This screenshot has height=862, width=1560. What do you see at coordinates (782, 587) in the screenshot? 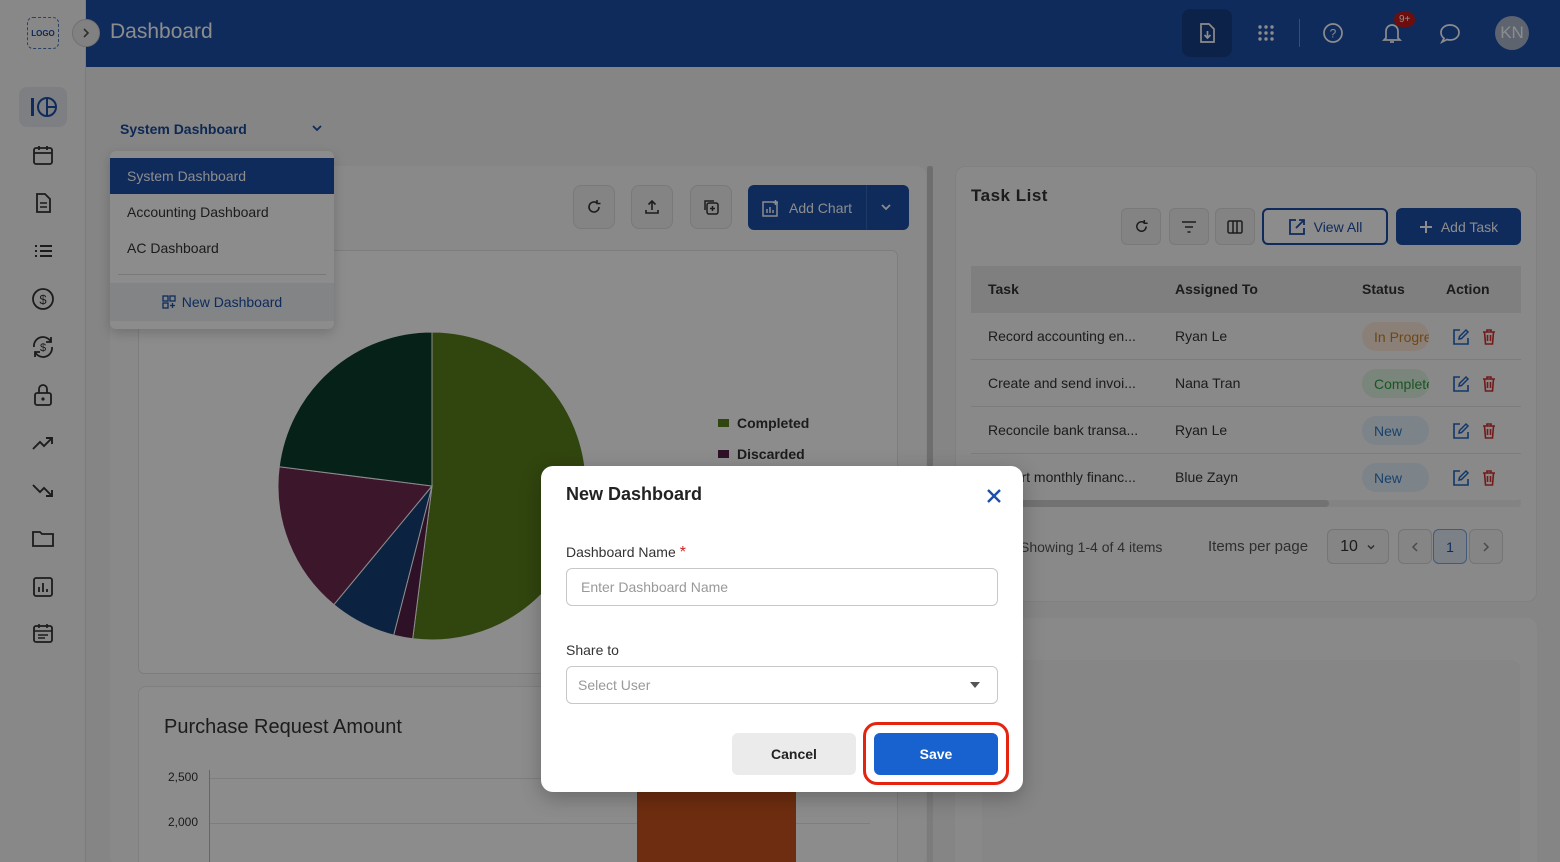
I see `dashboard-name-input` at bounding box center [782, 587].